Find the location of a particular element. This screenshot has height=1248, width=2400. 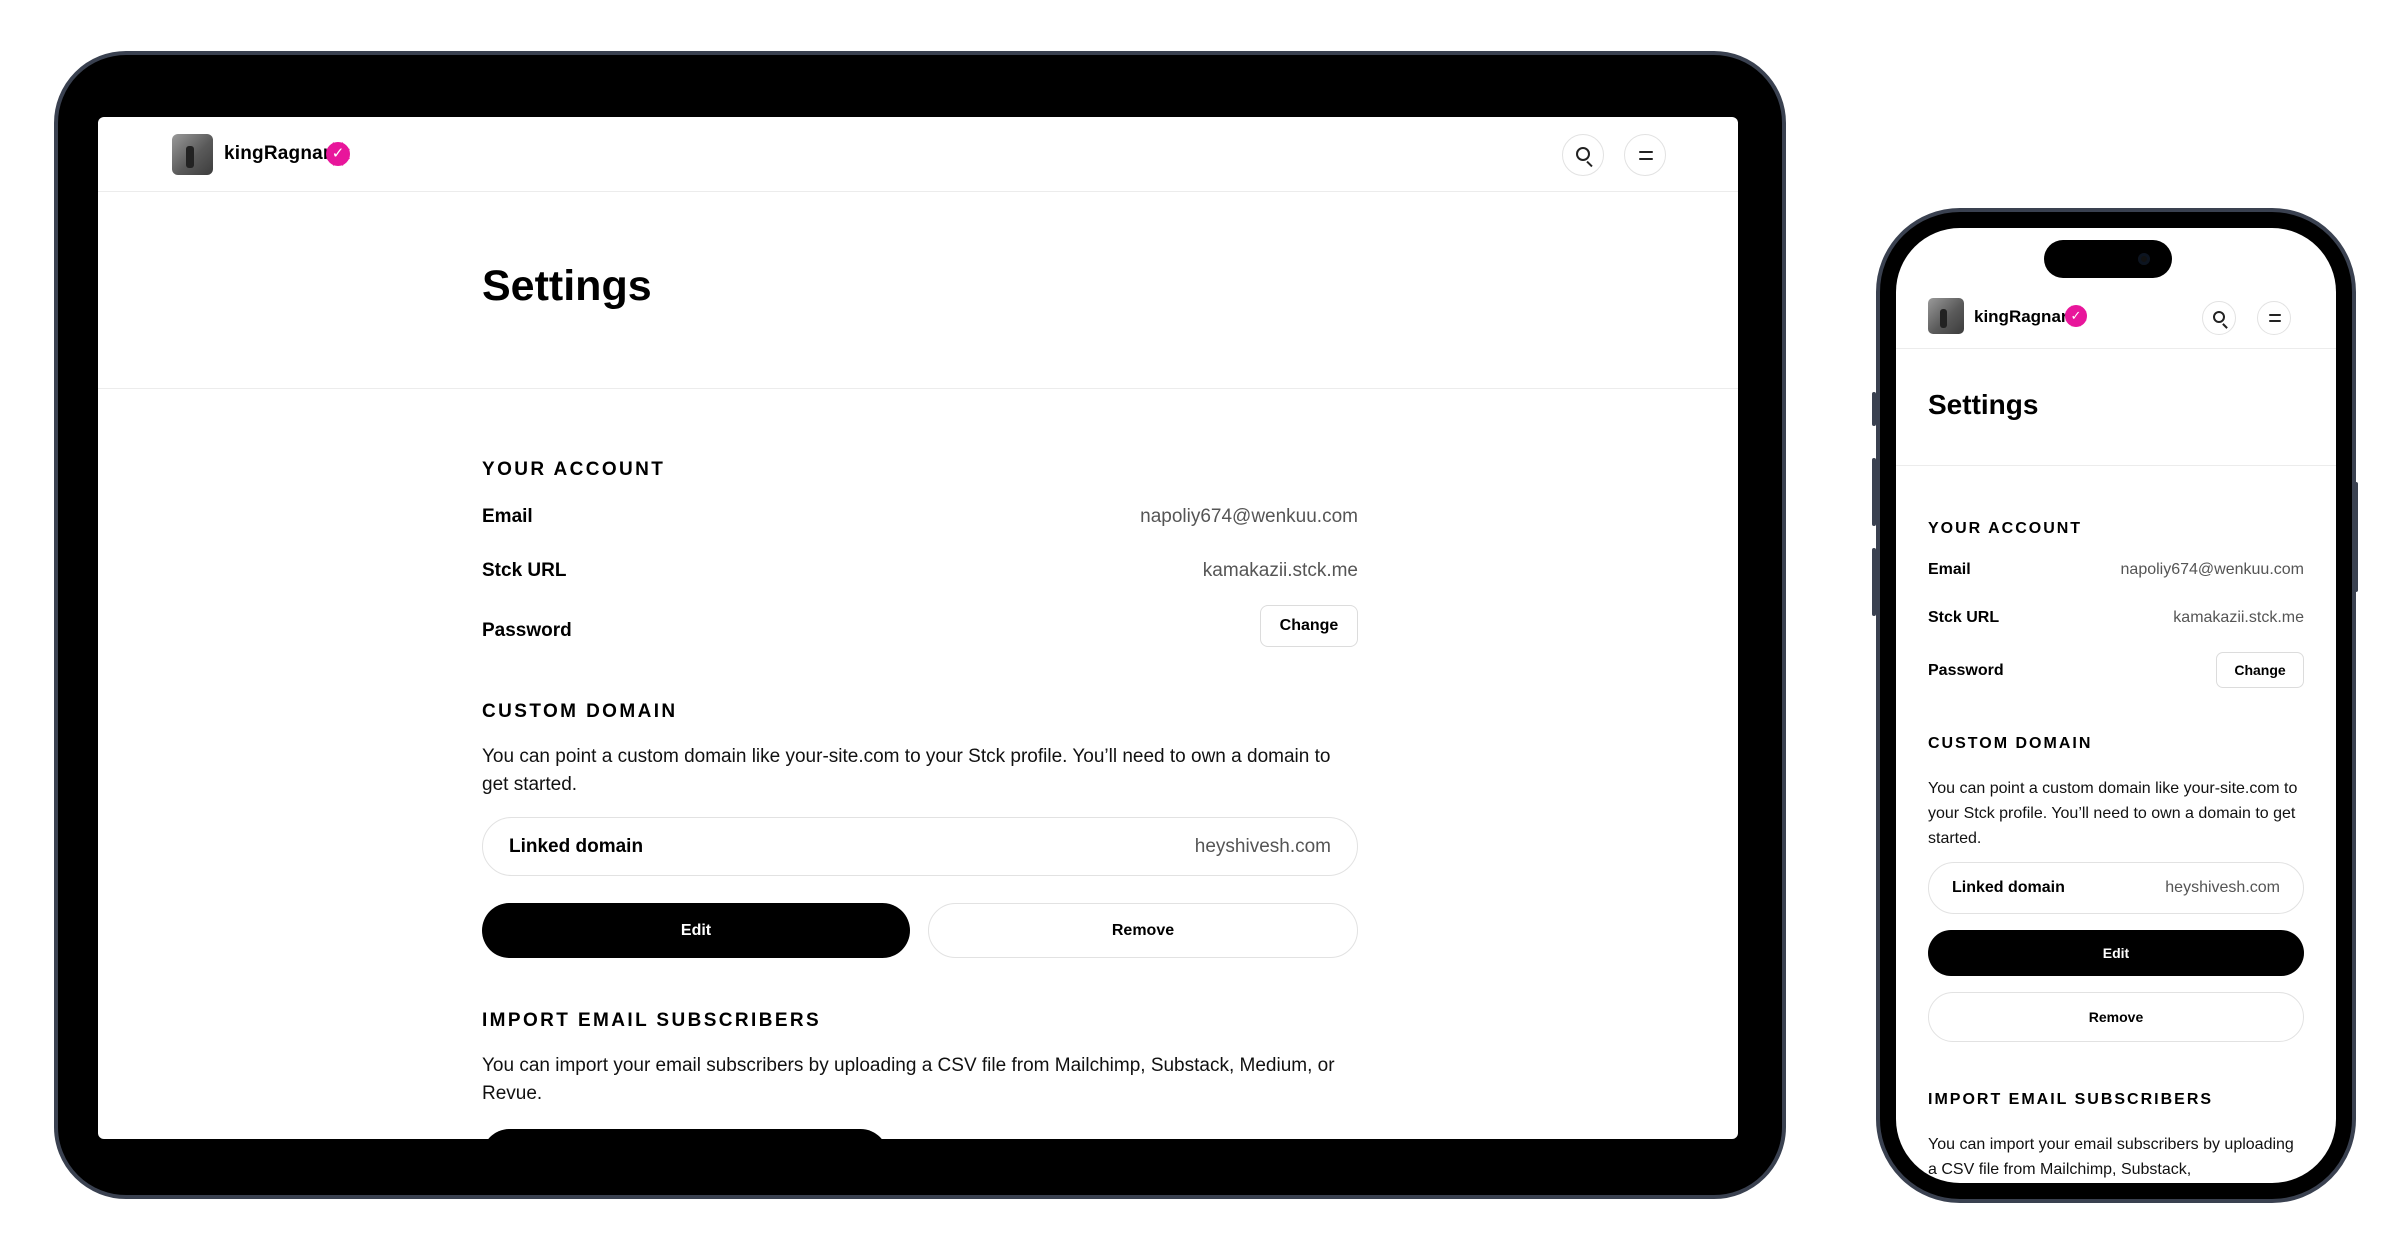

import-button is located at coordinates (685, 1134).